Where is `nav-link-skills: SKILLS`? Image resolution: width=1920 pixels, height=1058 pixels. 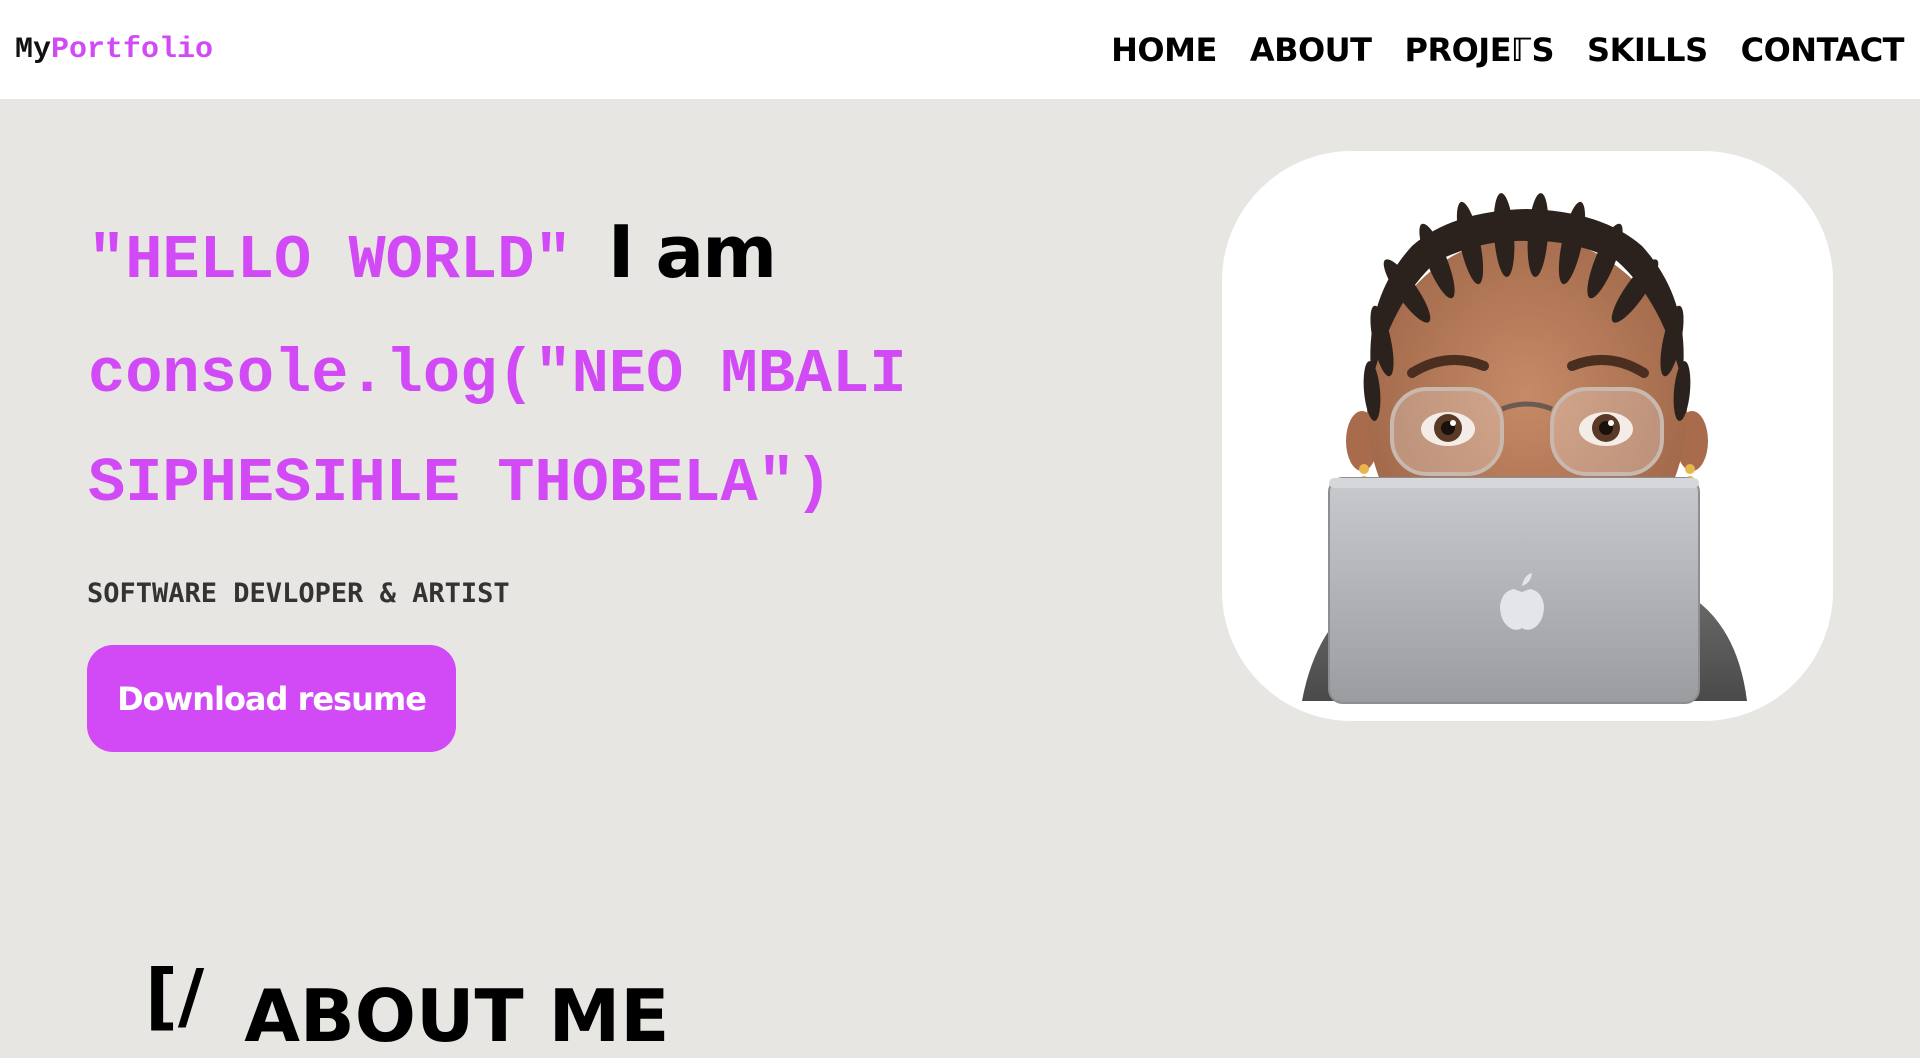
nav-link-skills: SKILLS is located at coordinates (1647, 50).